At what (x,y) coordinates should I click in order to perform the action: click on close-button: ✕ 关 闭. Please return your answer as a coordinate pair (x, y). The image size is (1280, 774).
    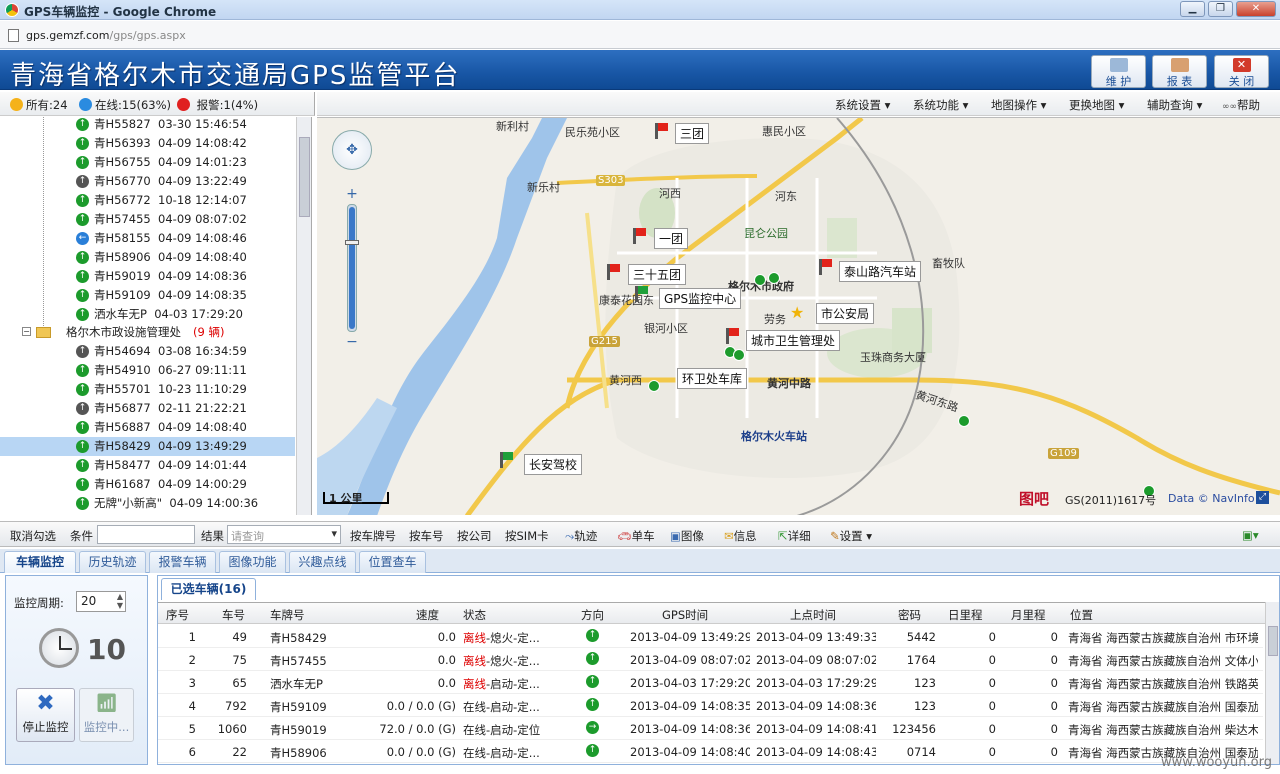
    Looking at the image, I should click on (1241, 71).